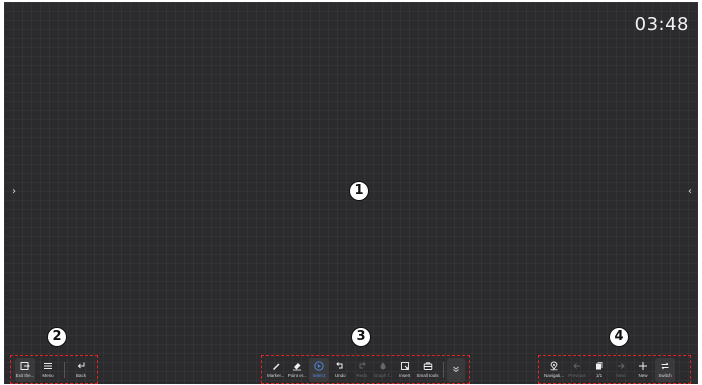 The image size is (702, 385). What do you see at coordinates (690, 192) in the screenshot?
I see `right-edge-arrow-icon: ‹` at bounding box center [690, 192].